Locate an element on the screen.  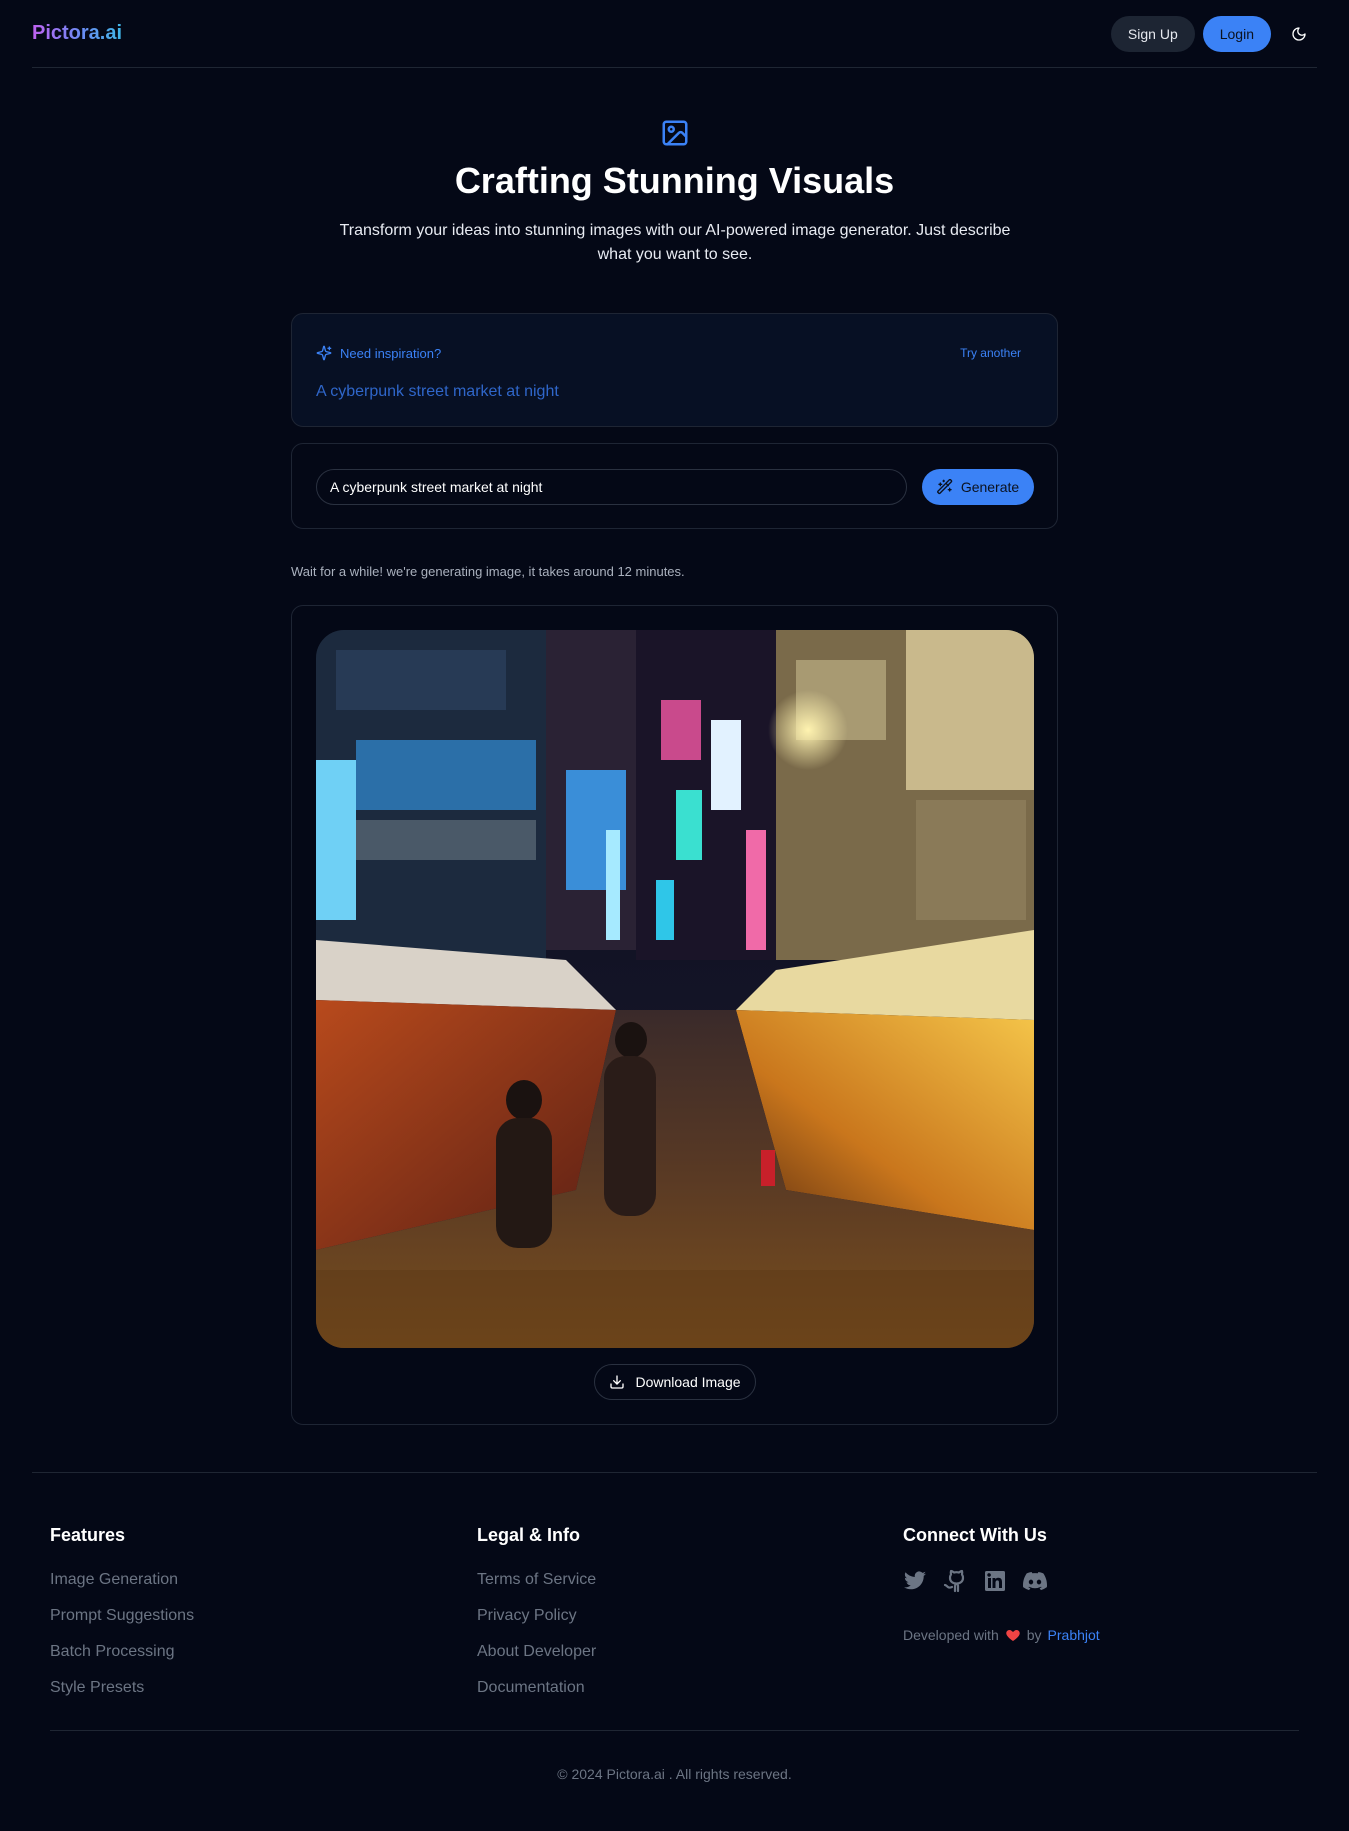
linkedin-icon is located at coordinates (995, 1581).